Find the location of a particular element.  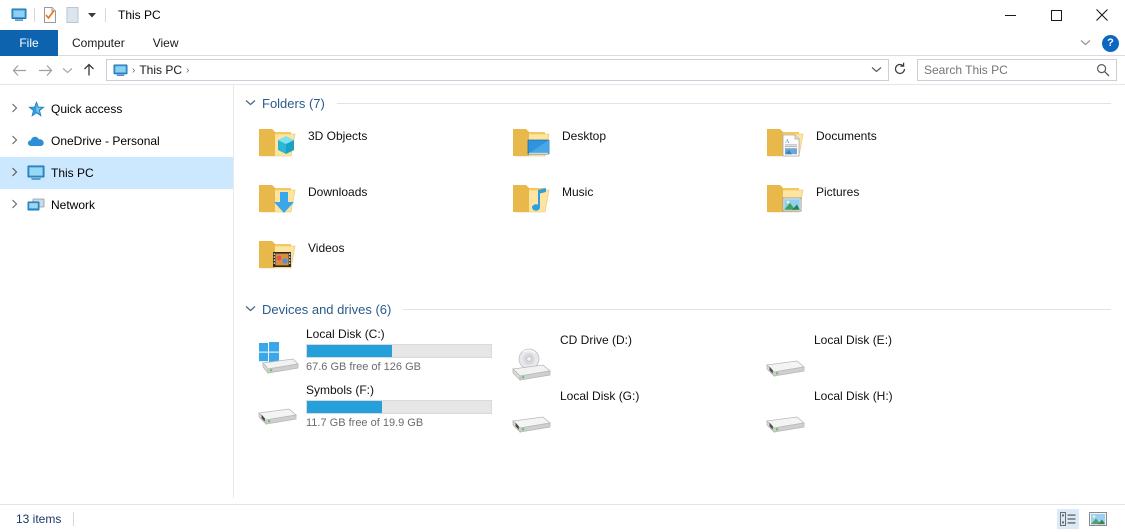

drive-label: Local Disk (G:) is located at coordinates (600, 396).